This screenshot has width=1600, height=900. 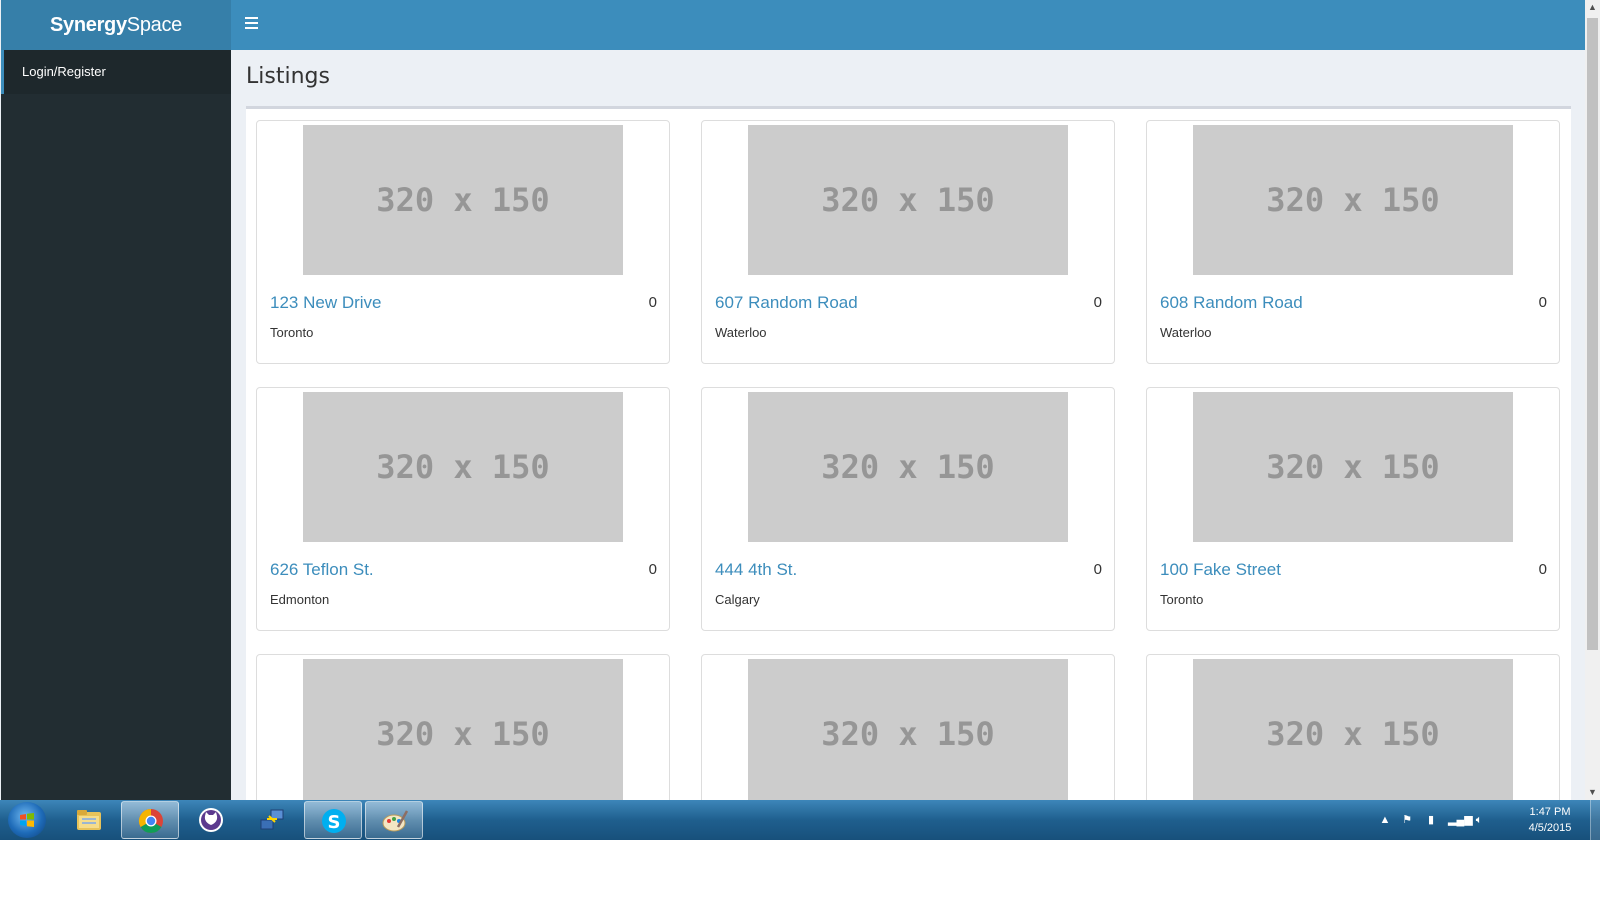 I want to click on listing-title-link: 444 4th St., so click(x=756, y=570).